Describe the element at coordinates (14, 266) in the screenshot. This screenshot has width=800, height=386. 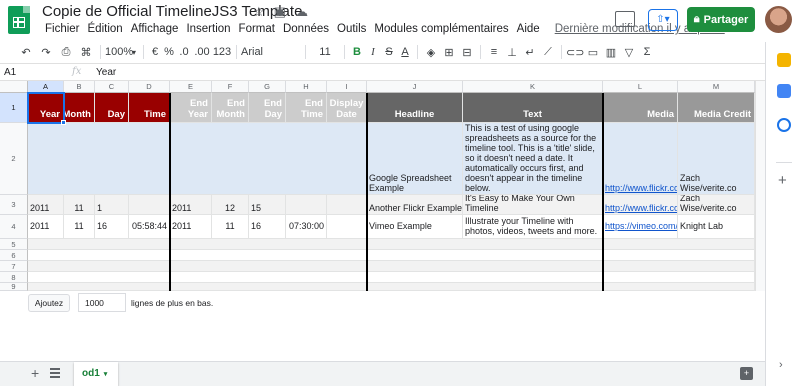
I see `row-header-7: 7` at that location.